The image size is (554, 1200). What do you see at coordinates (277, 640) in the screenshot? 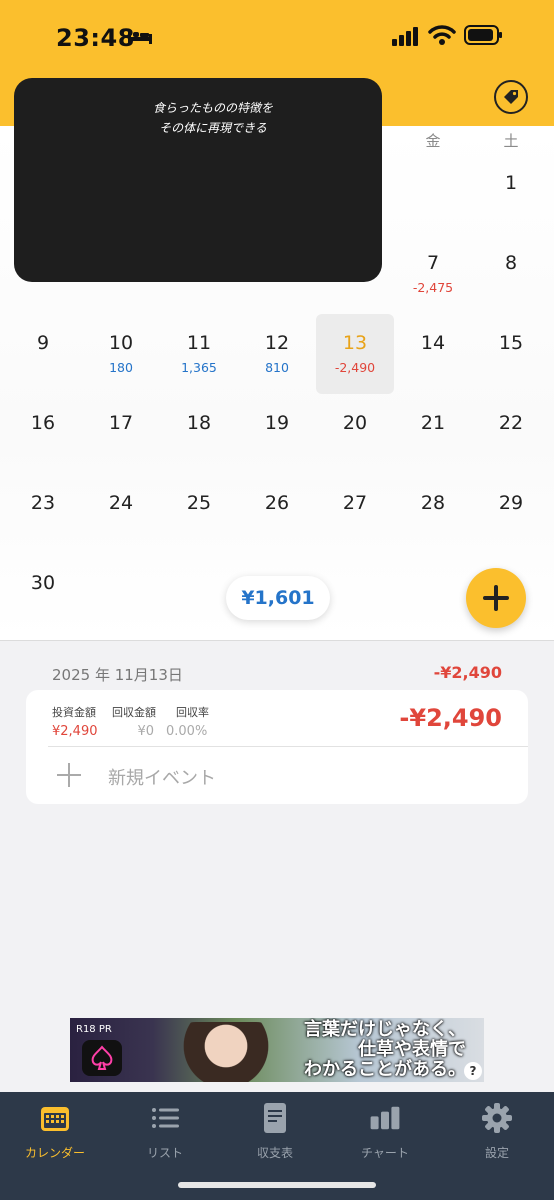
I see `divider` at bounding box center [277, 640].